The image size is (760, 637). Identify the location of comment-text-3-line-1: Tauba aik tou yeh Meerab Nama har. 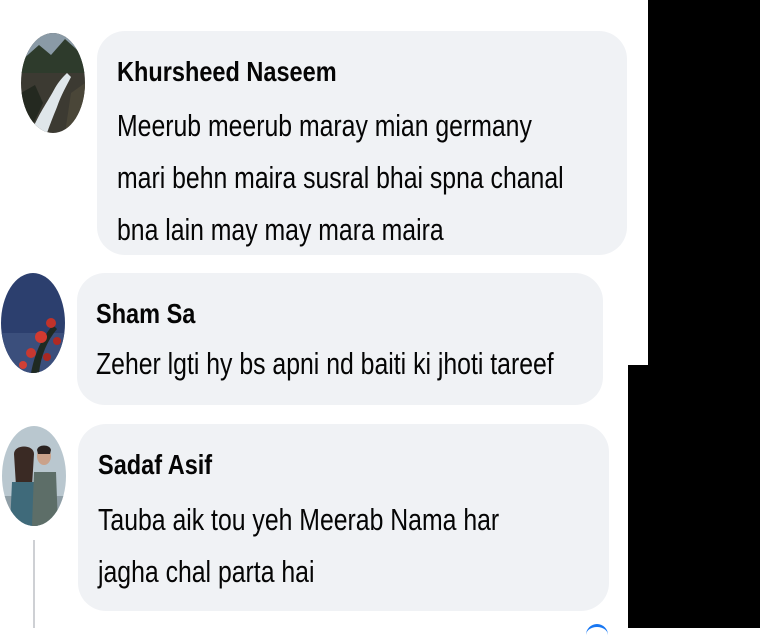
(299, 519).